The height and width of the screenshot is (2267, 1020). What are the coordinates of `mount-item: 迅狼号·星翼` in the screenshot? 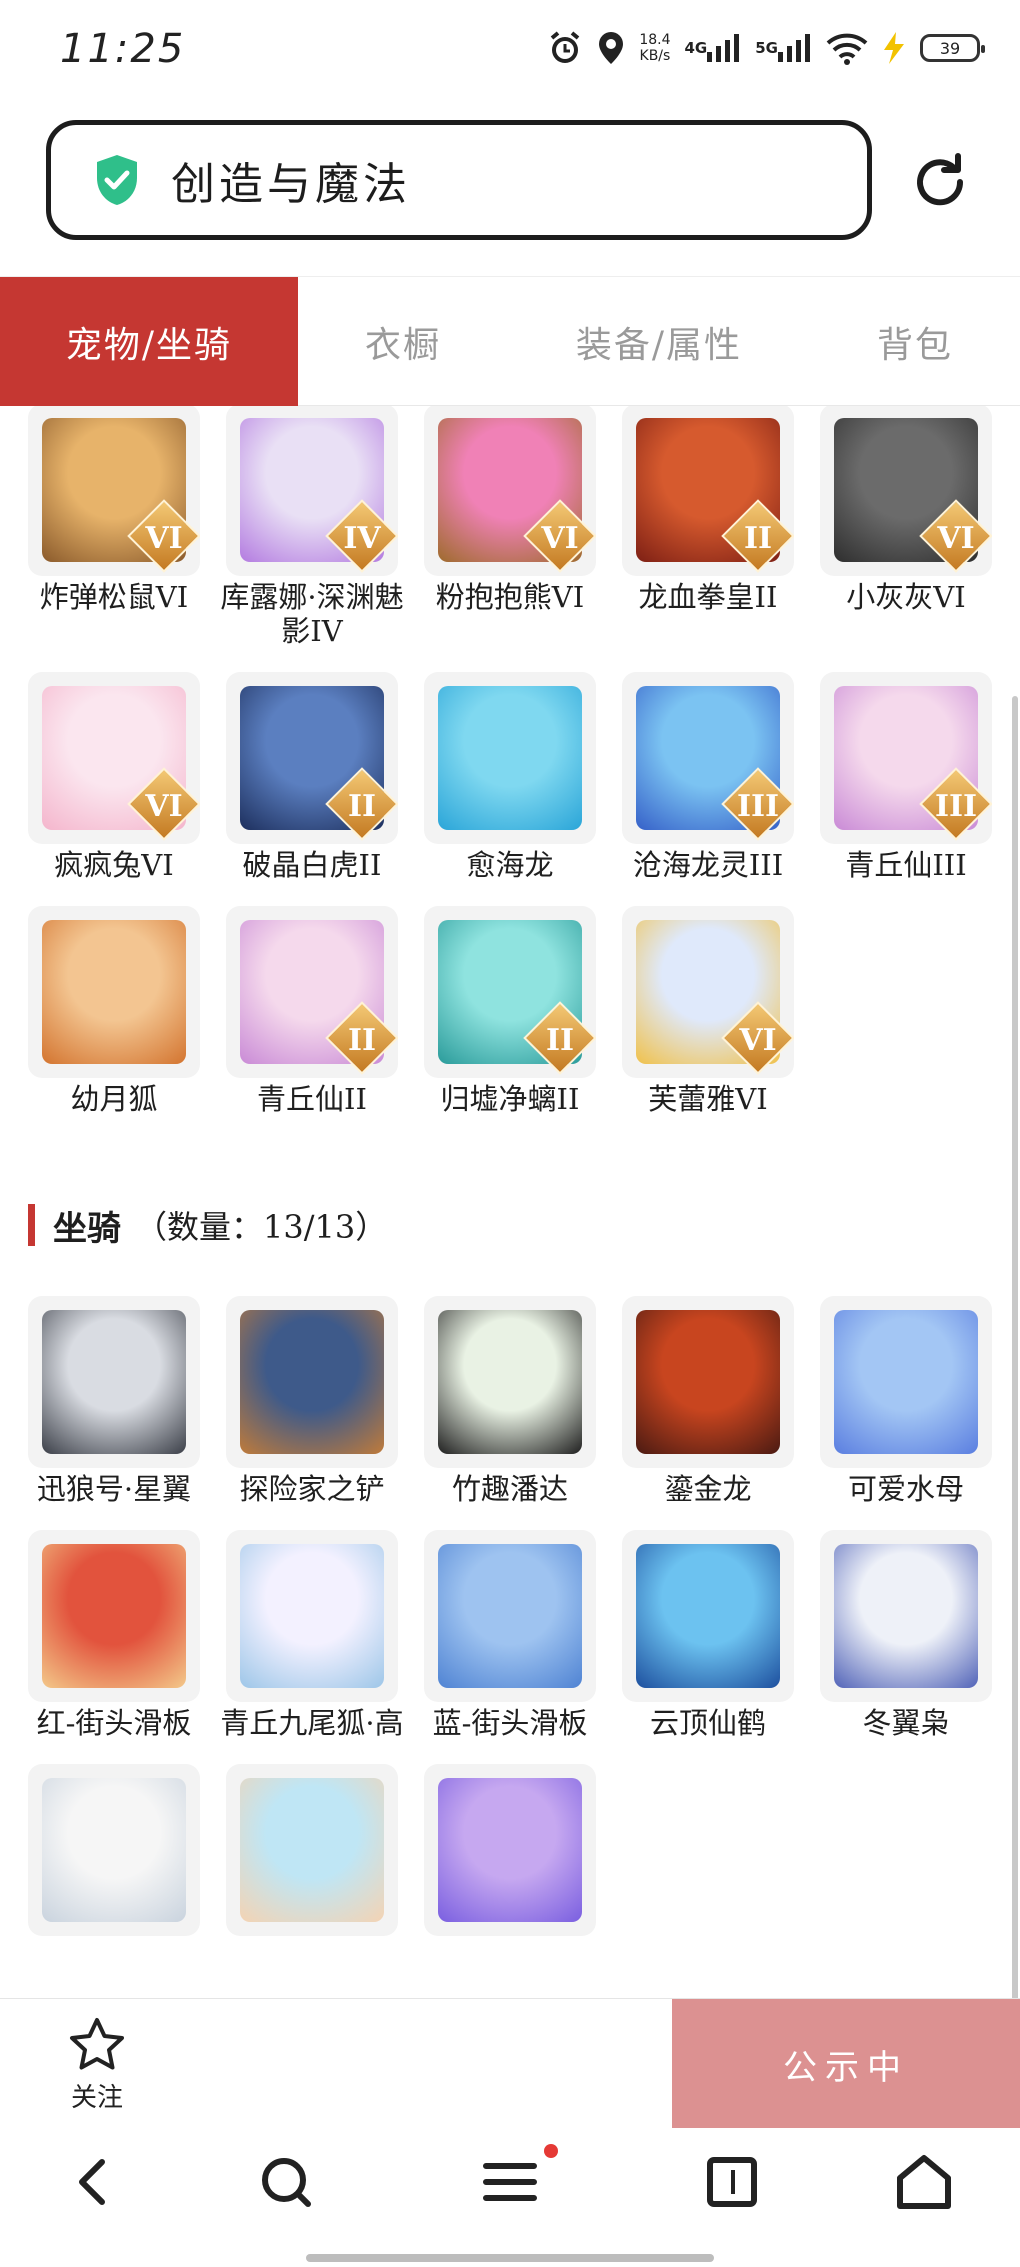 It's located at (114, 1401).